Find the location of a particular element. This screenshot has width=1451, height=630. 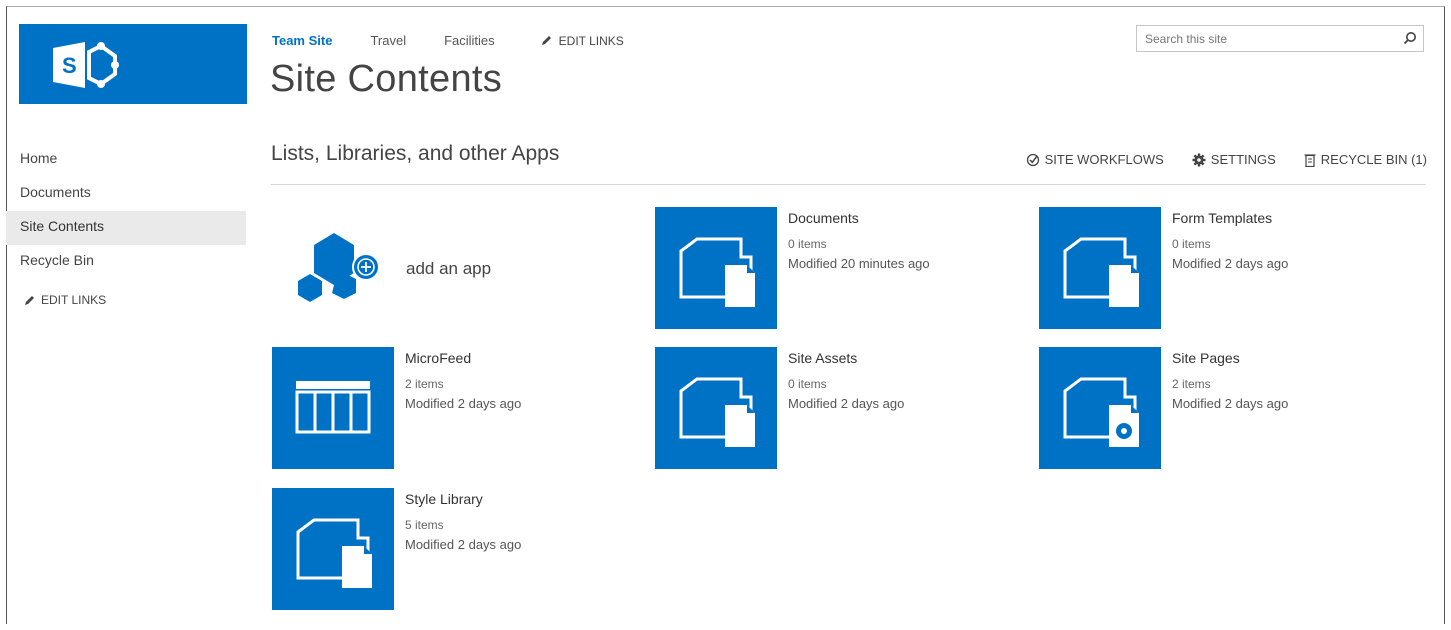

app-tile-microfeed: MicroFeed 2 items Modified 2 days ago is located at coordinates (457, 408).